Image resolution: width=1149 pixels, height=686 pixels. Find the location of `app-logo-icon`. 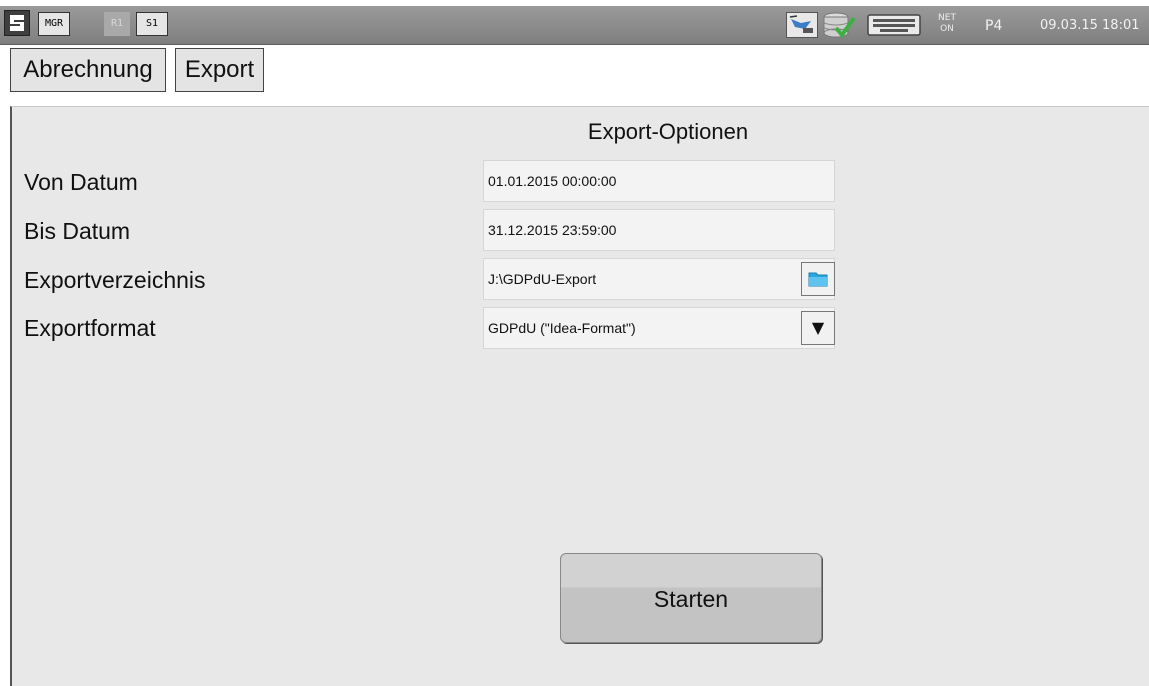

app-logo-icon is located at coordinates (17, 23).